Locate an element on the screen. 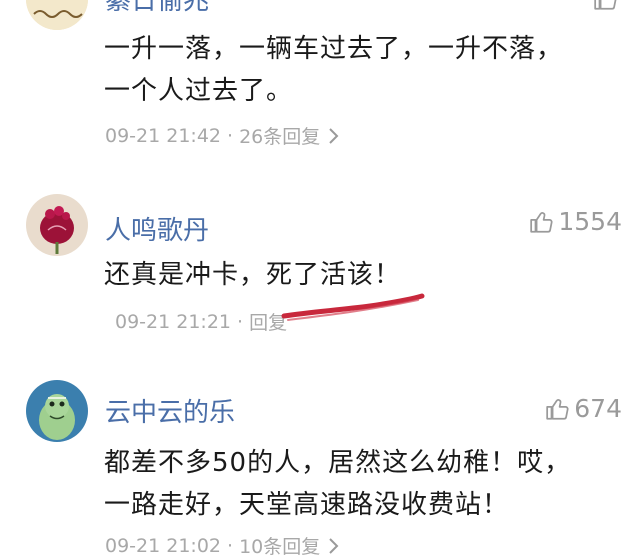 The height and width of the screenshot is (559, 640). like-count: 674 is located at coordinates (598, 408).